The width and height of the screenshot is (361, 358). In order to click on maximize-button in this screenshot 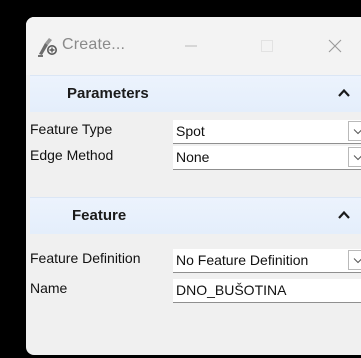, I will do `click(267, 46)`.